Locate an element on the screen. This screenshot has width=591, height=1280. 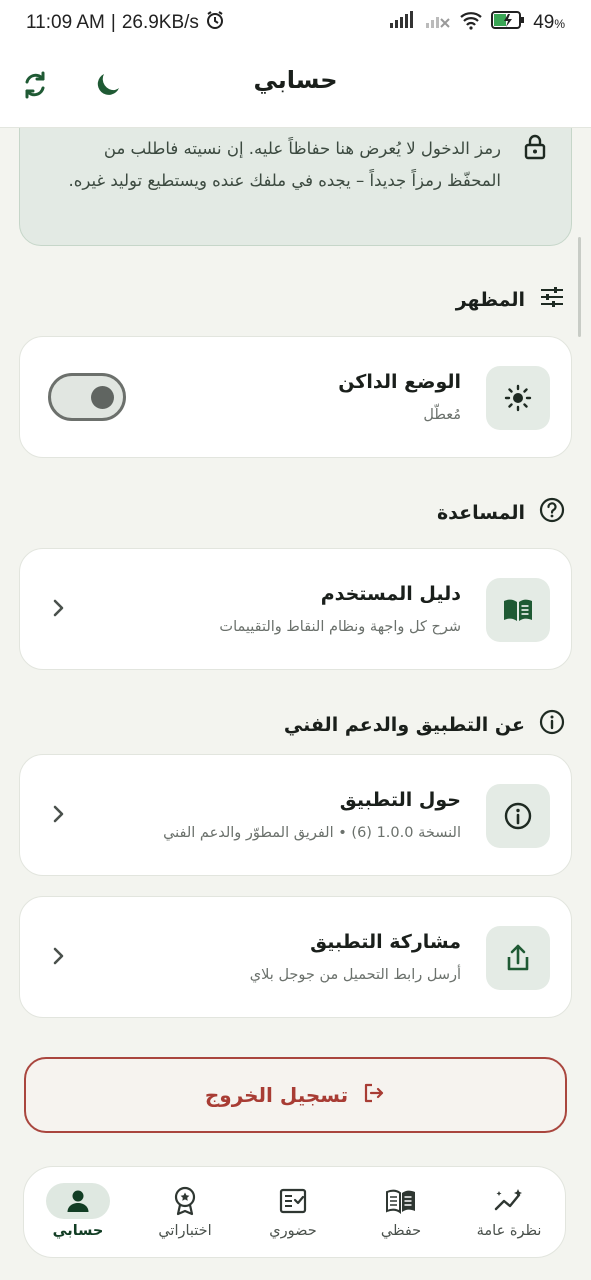
battery-icon is located at coordinates (508, 23).